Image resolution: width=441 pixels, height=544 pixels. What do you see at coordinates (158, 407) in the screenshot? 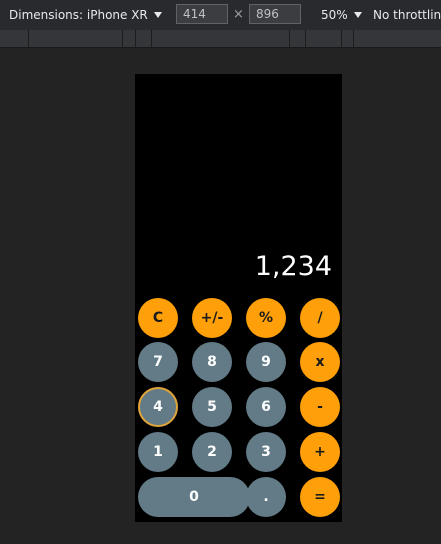
I see `digit-4-button: 4` at bounding box center [158, 407].